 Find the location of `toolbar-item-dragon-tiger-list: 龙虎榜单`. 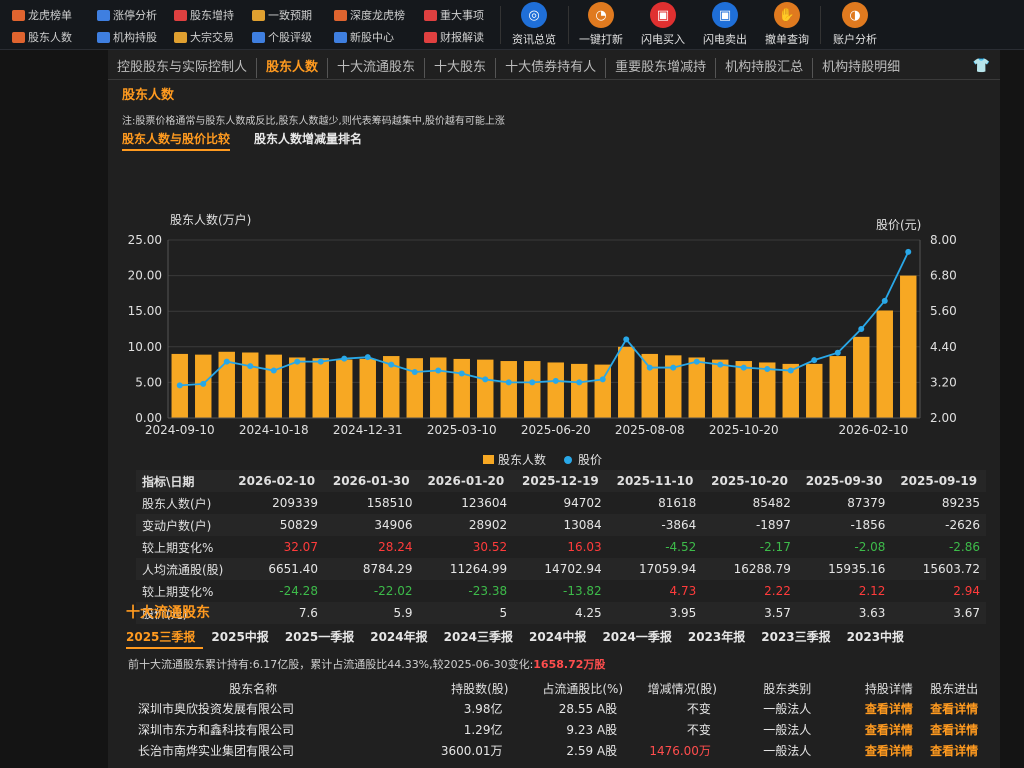

toolbar-item-dragon-tiger-list: 龙虎榜单 is located at coordinates (42, 15).